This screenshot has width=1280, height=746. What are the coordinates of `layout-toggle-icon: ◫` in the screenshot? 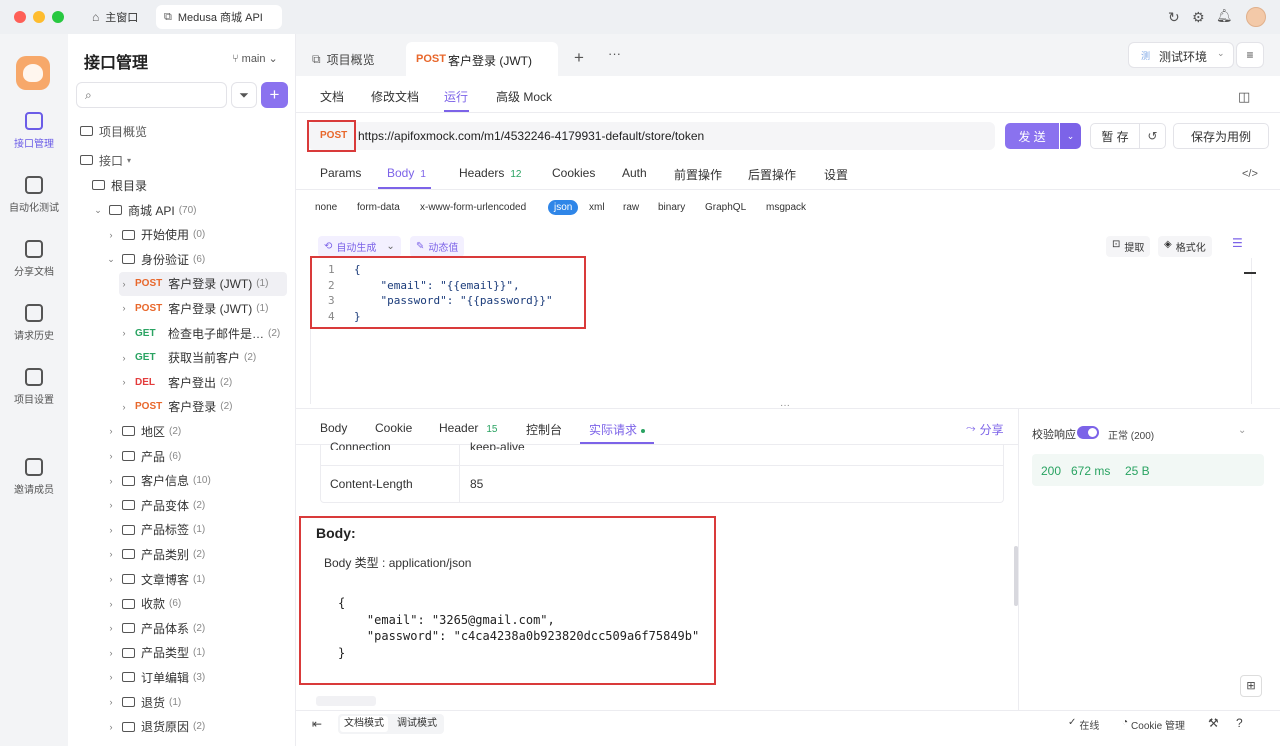 It's located at (1244, 97).